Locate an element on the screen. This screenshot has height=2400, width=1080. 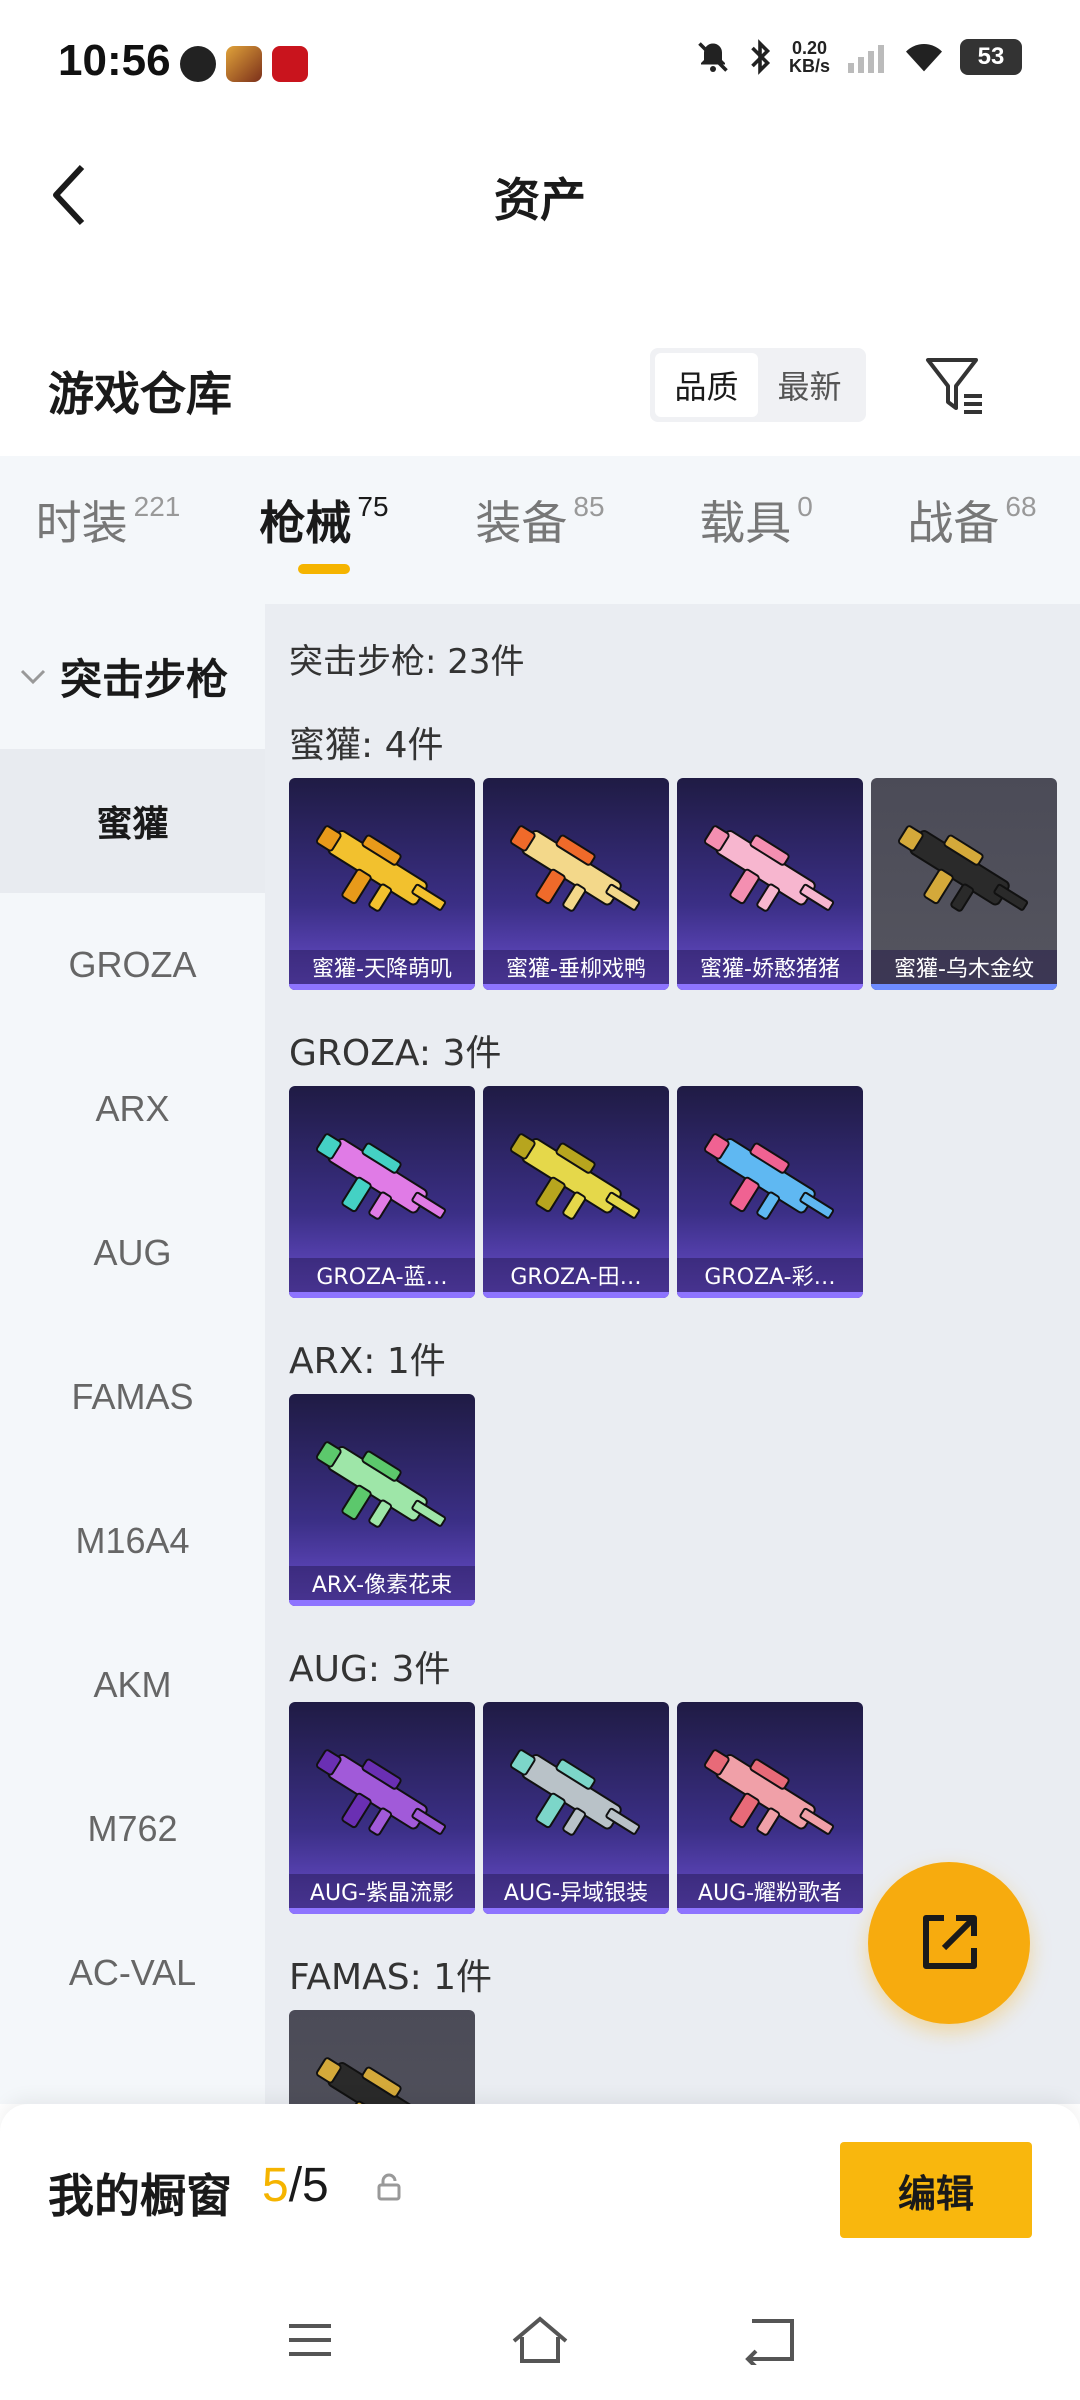
globe-icon is located at coordinates (198, 64).